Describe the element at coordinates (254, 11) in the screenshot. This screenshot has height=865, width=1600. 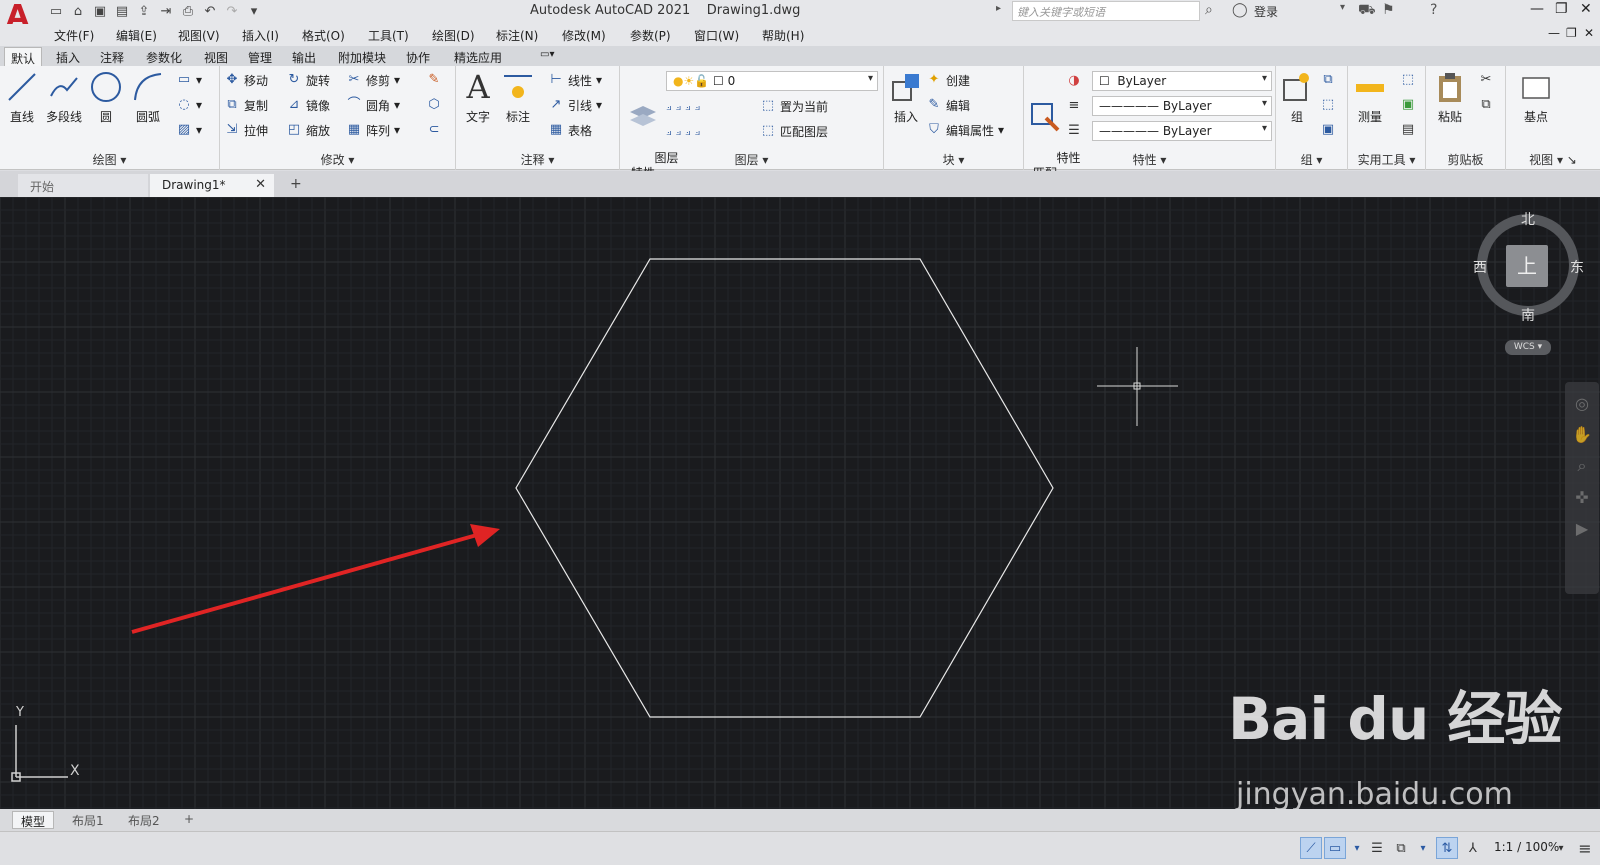
I see `customize-qat-icon: ▾` at that location.